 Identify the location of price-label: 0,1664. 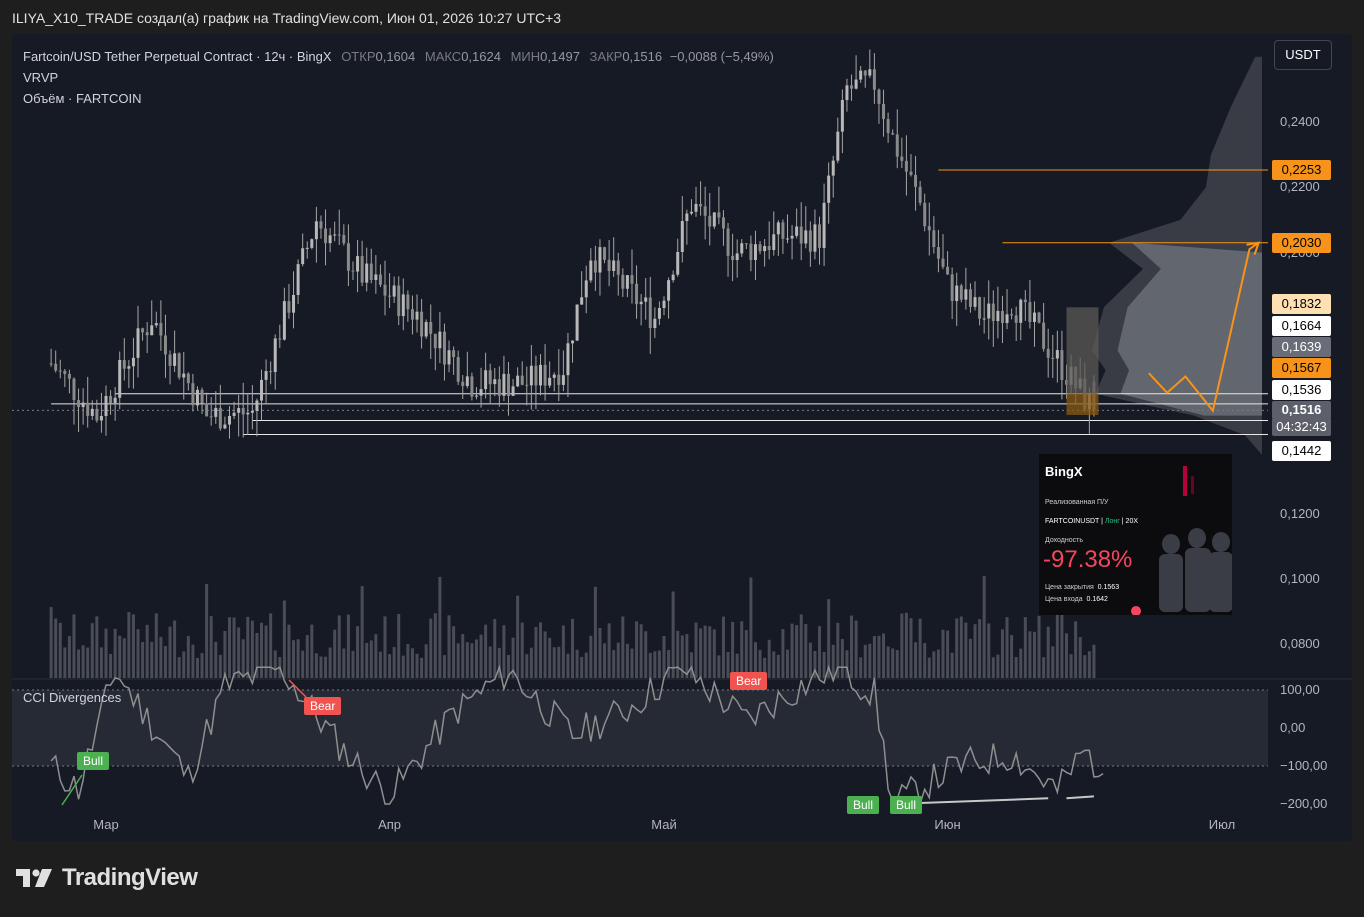
(1301, 326).